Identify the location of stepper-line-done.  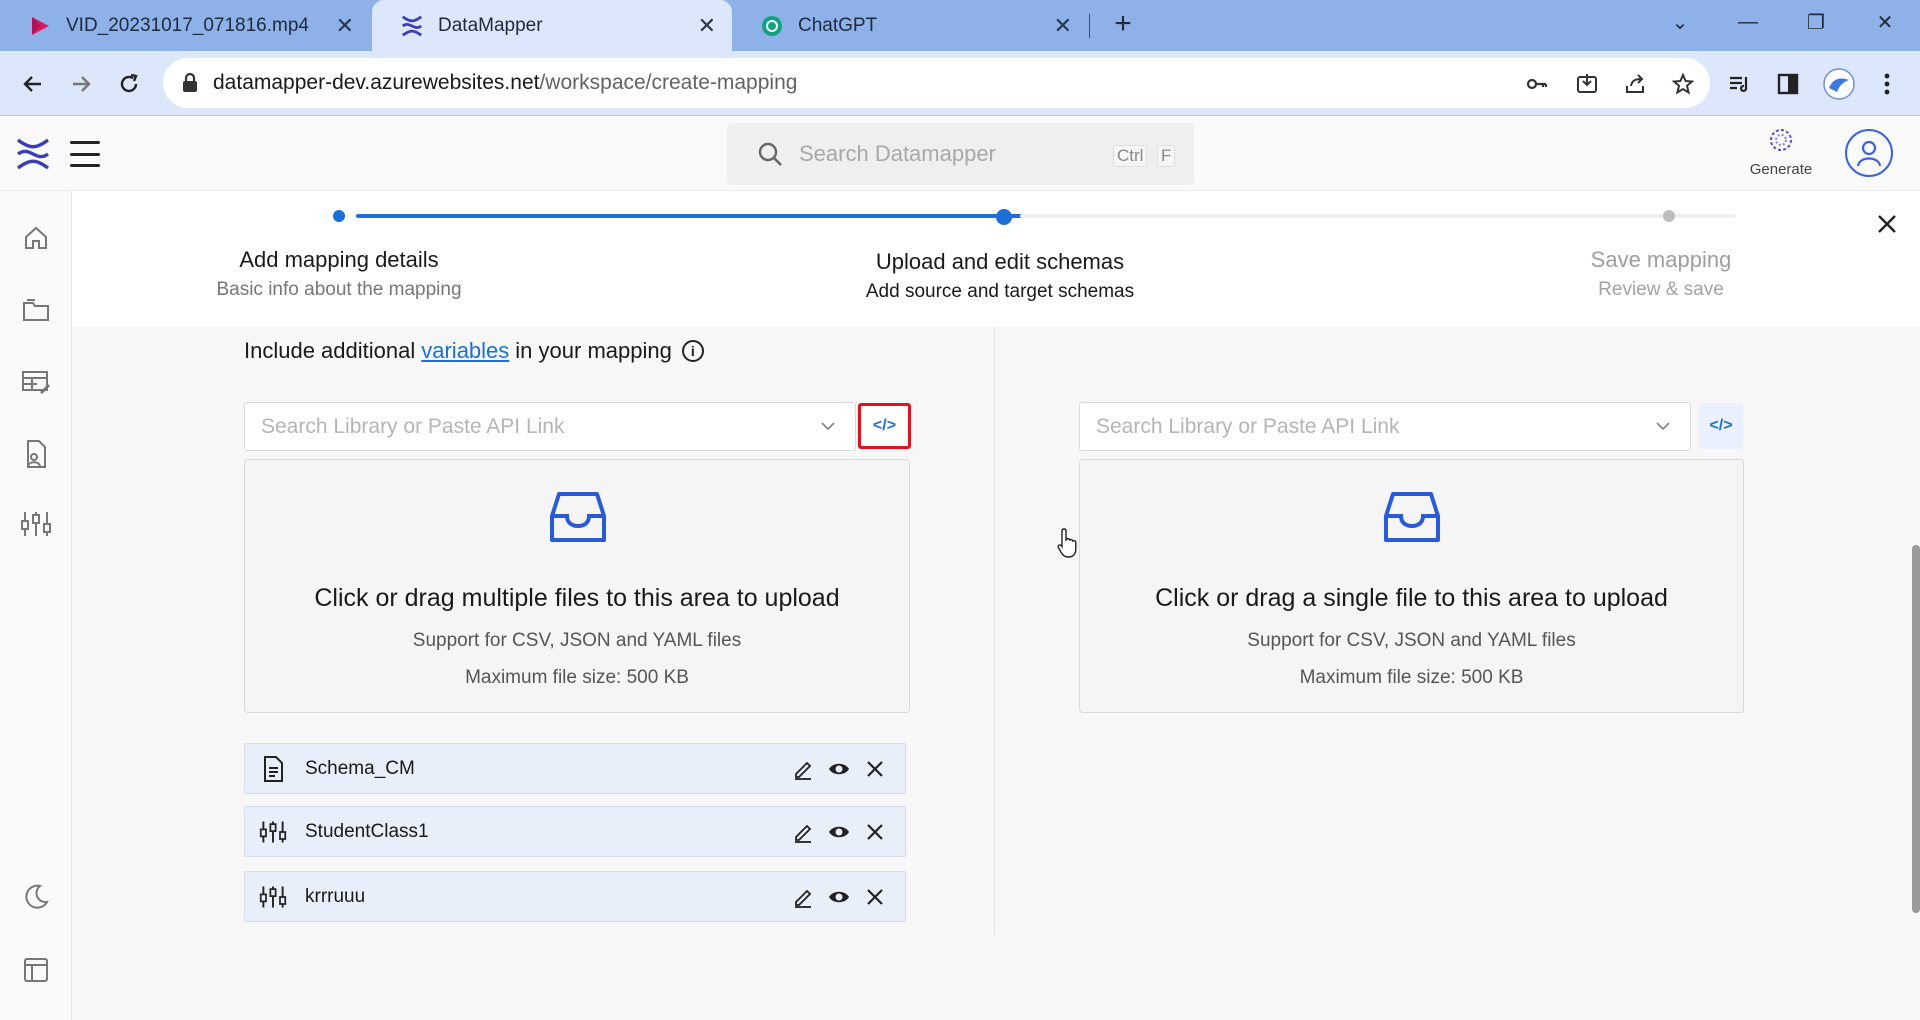
(706, 216).